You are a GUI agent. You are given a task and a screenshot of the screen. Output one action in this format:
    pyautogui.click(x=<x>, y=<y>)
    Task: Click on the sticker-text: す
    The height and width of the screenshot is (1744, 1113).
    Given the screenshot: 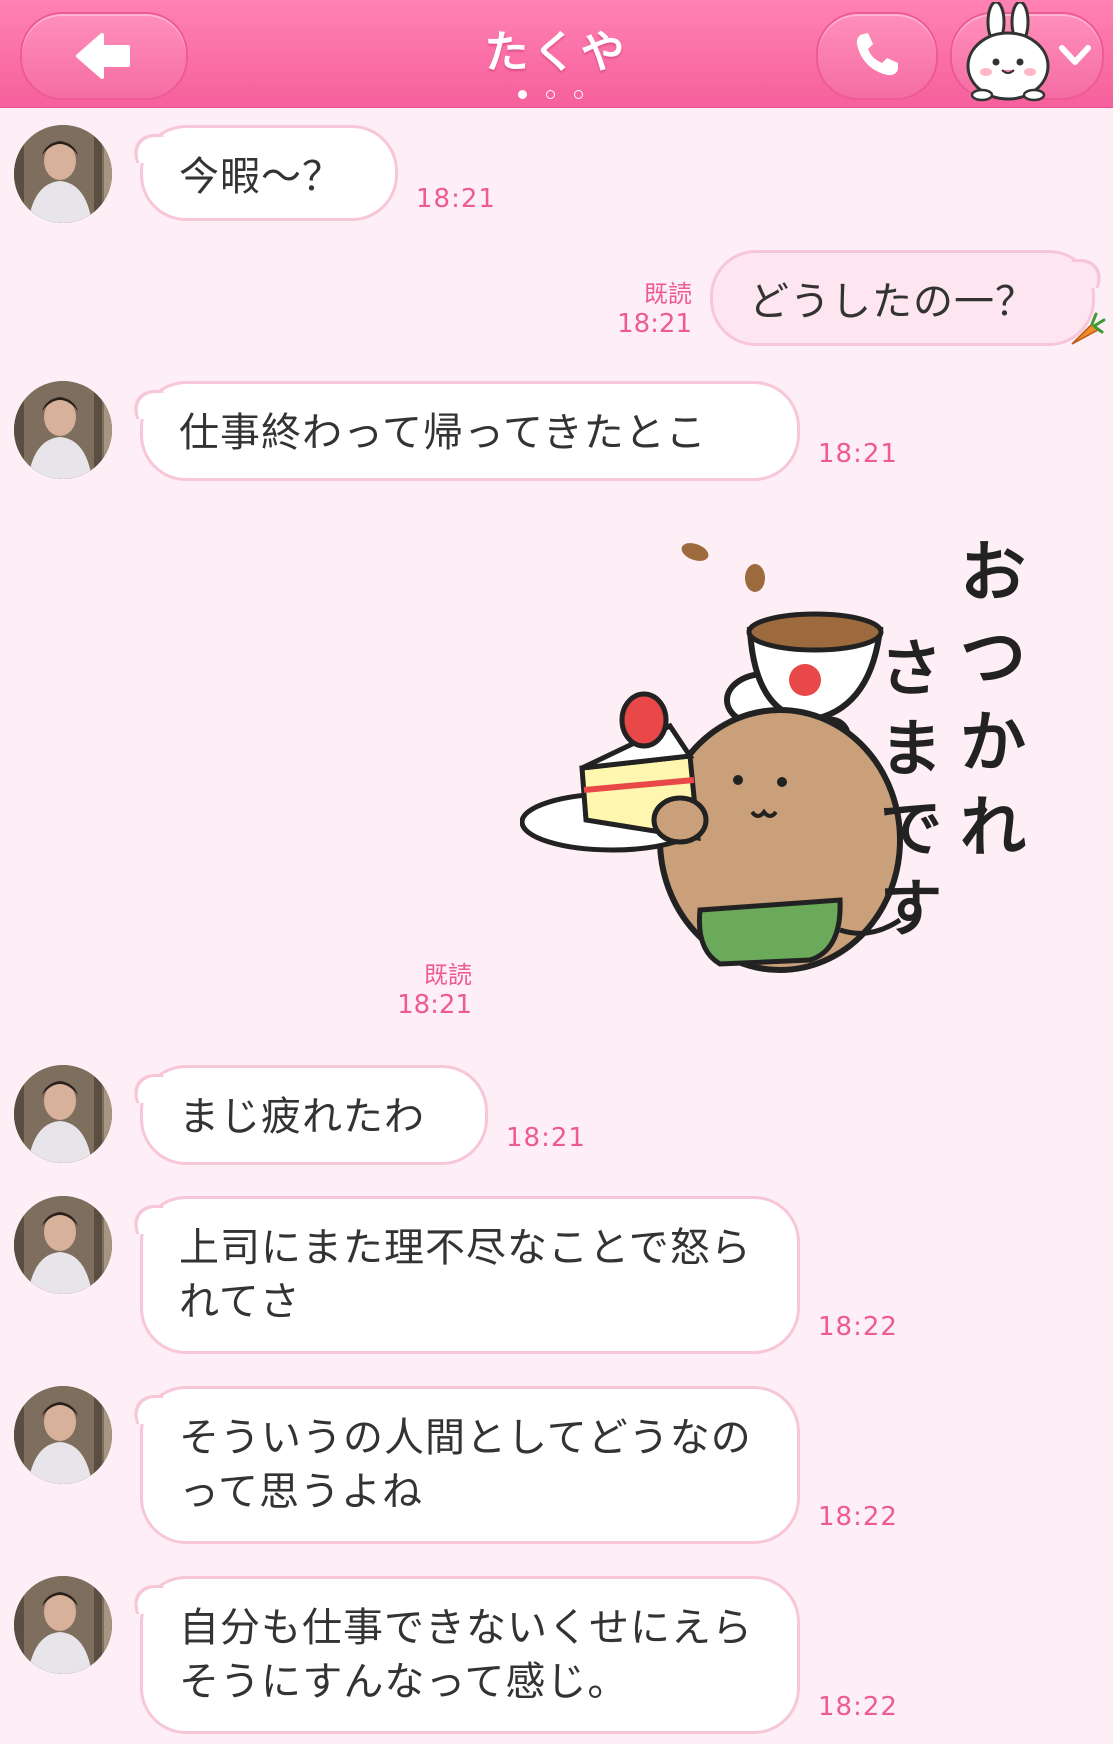 What is the action you would take?
    pyautogui.click(x=911, y=908)
    